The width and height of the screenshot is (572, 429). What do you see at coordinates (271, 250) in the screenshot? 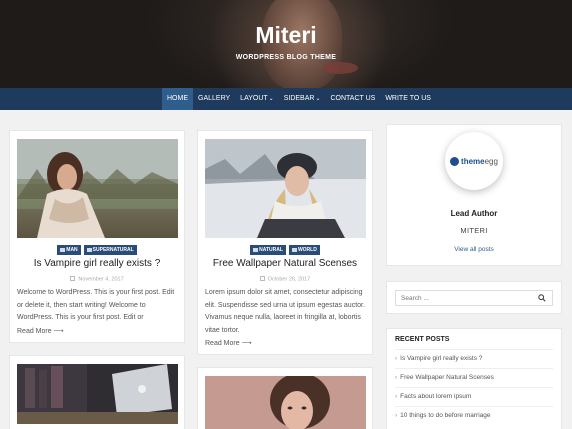
I see `category-label: NATURAL` at bounding box center [271, 250].